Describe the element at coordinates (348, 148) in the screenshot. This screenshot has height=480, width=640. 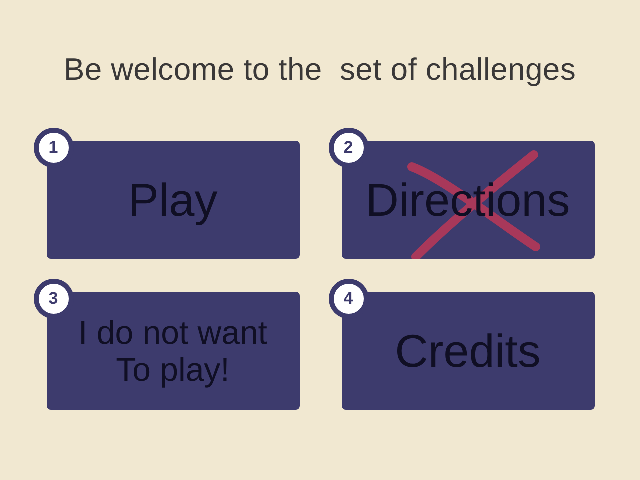
I see `number-badge: 2` at that location.